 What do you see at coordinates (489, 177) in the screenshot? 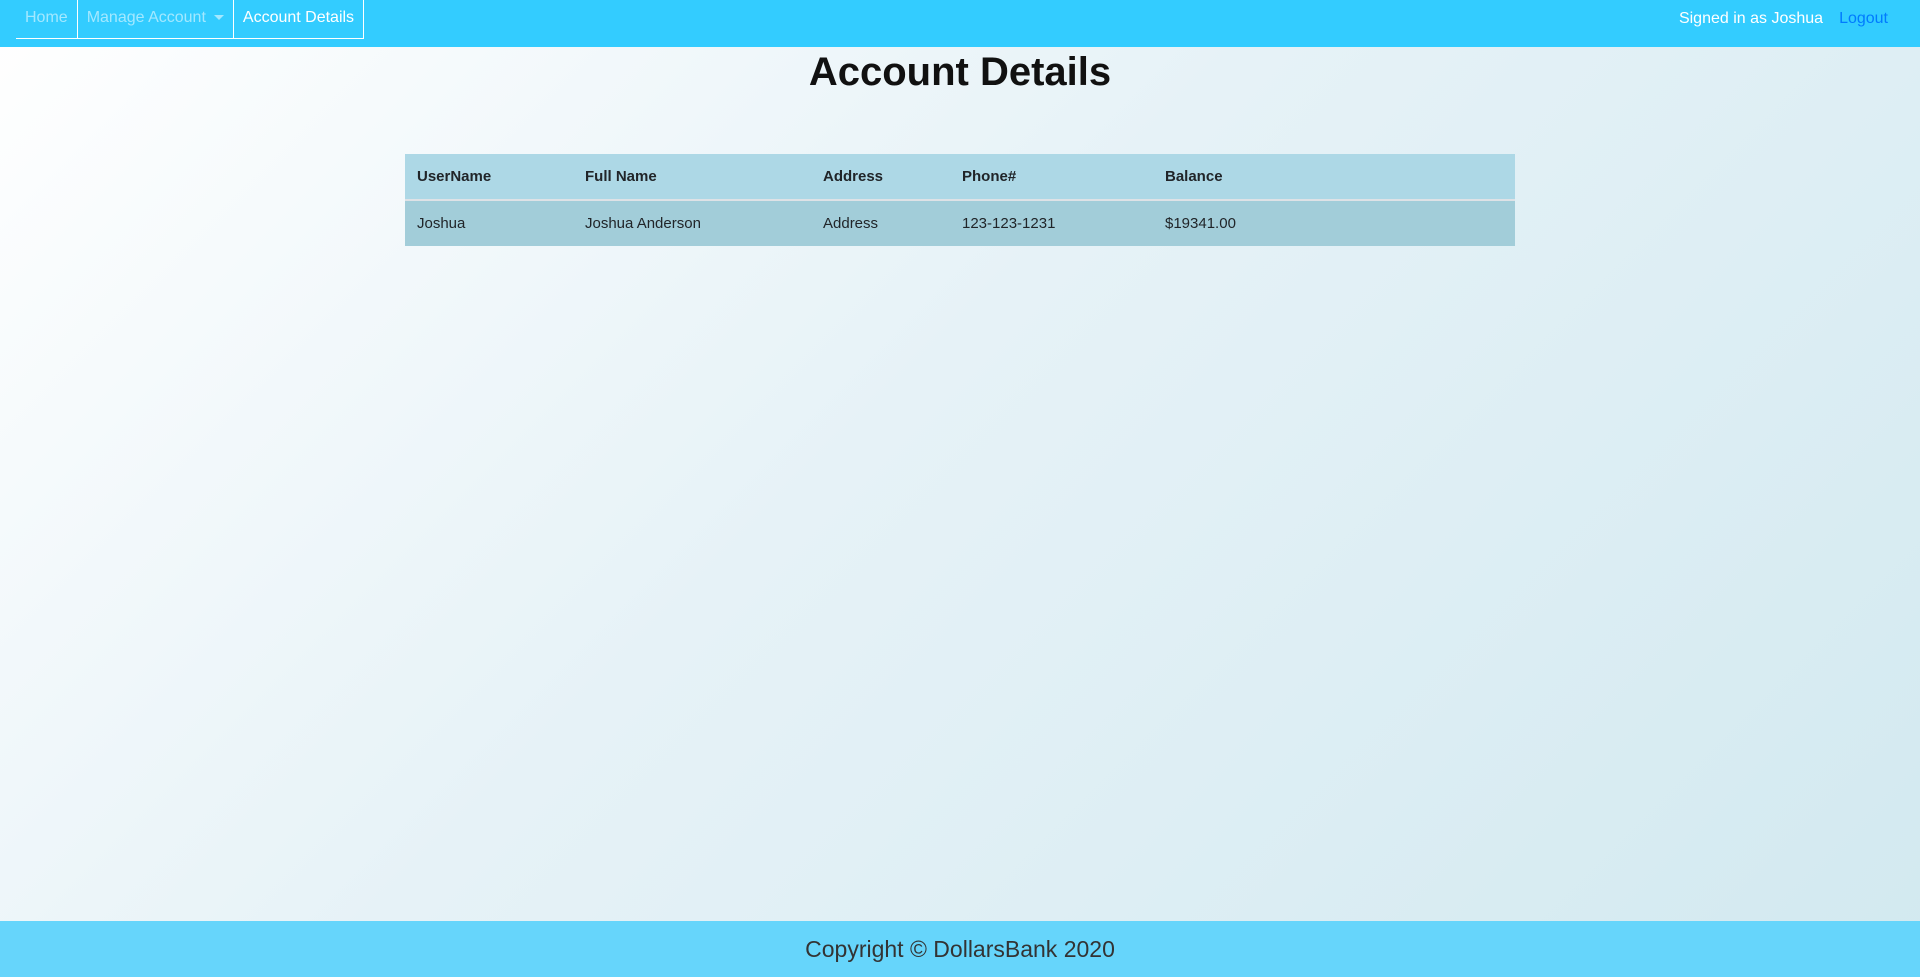
I see `col-username: UserName` at bounding box center [489, 177].